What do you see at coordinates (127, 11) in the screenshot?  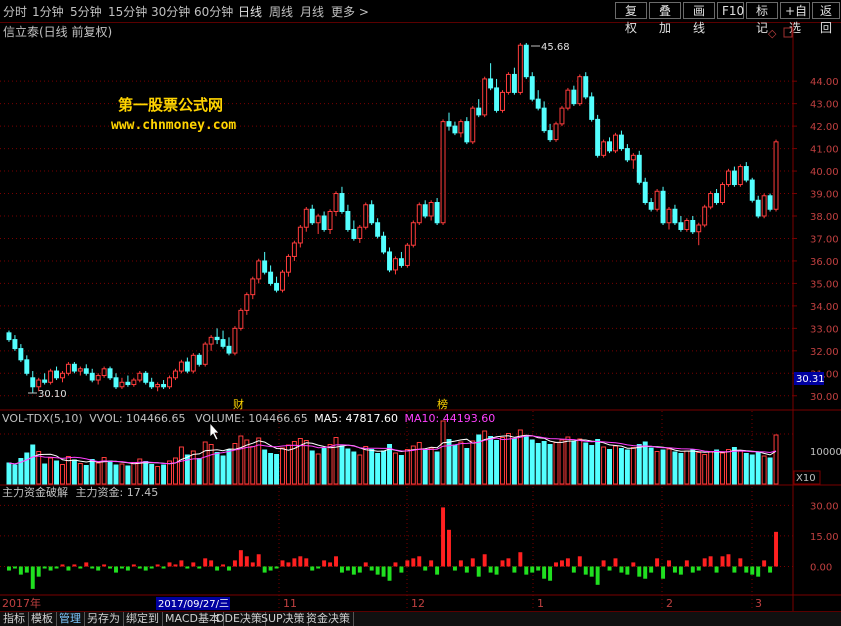 I see `period-tab-15min: 15分钟` at bounding box center [127, 11].